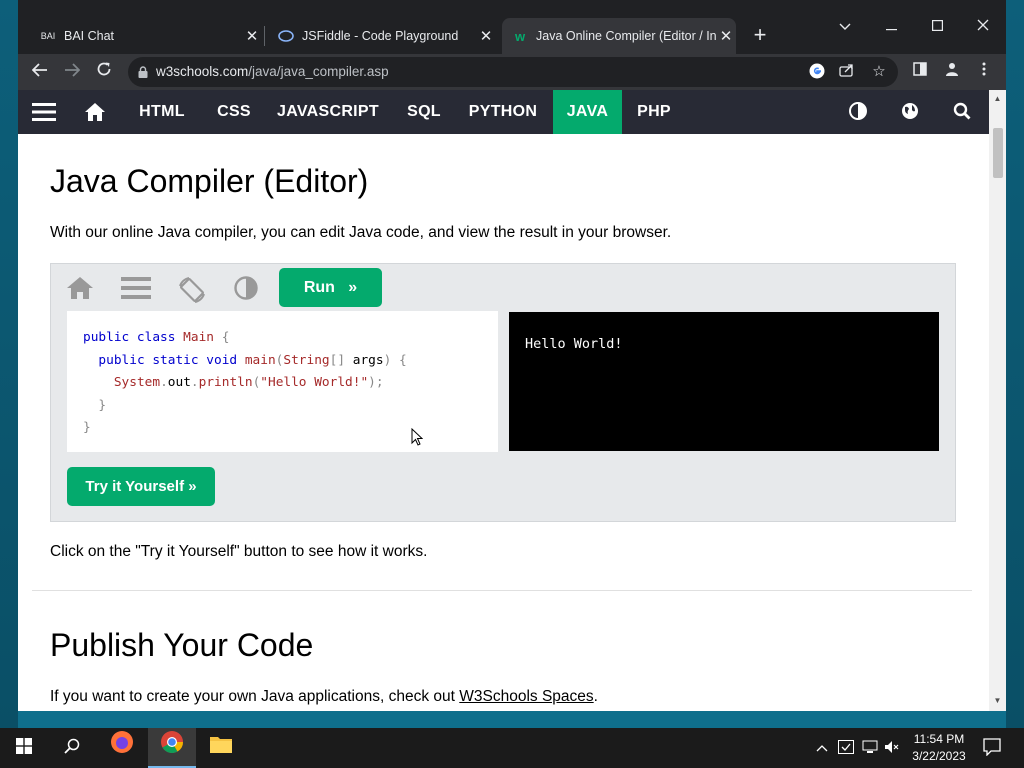 This screenshot has height=768, width=1024. Describe the element at coordinates (939, 756) in the screenshot. I see `clock-date: 3/22/2023` at that location.